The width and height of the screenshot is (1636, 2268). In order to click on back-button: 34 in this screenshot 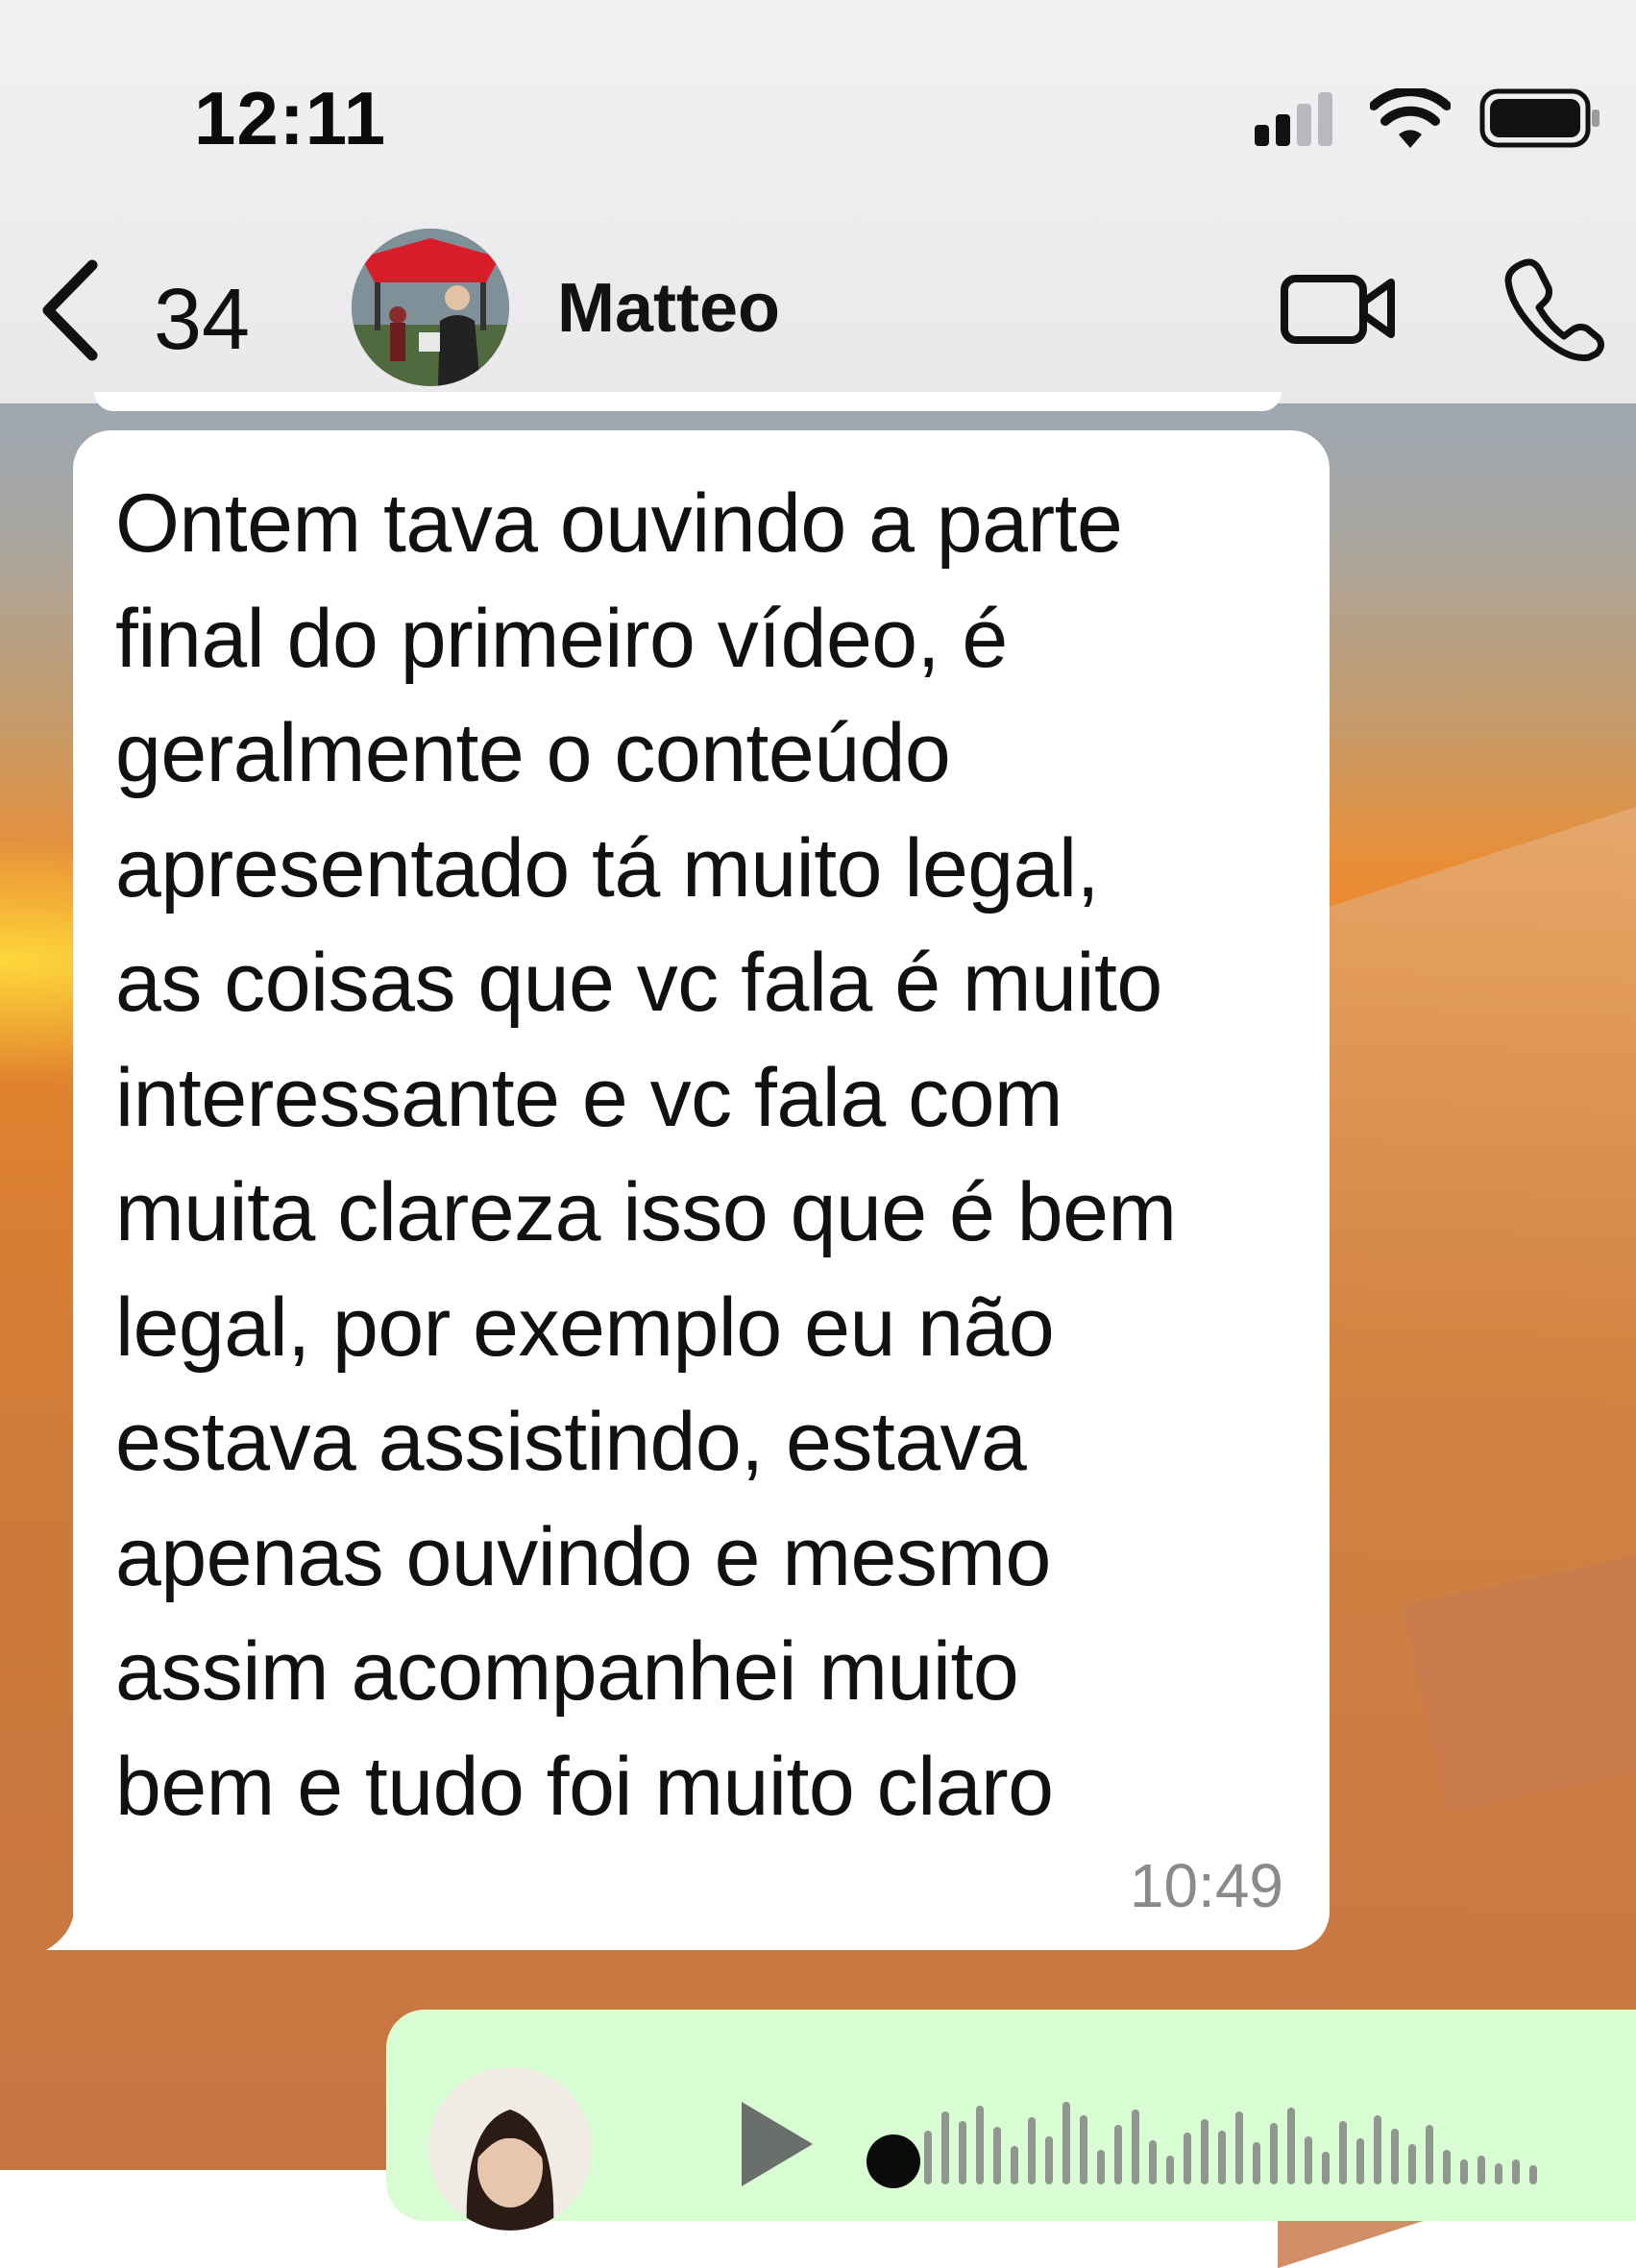, I will do `click(161, 309)`.